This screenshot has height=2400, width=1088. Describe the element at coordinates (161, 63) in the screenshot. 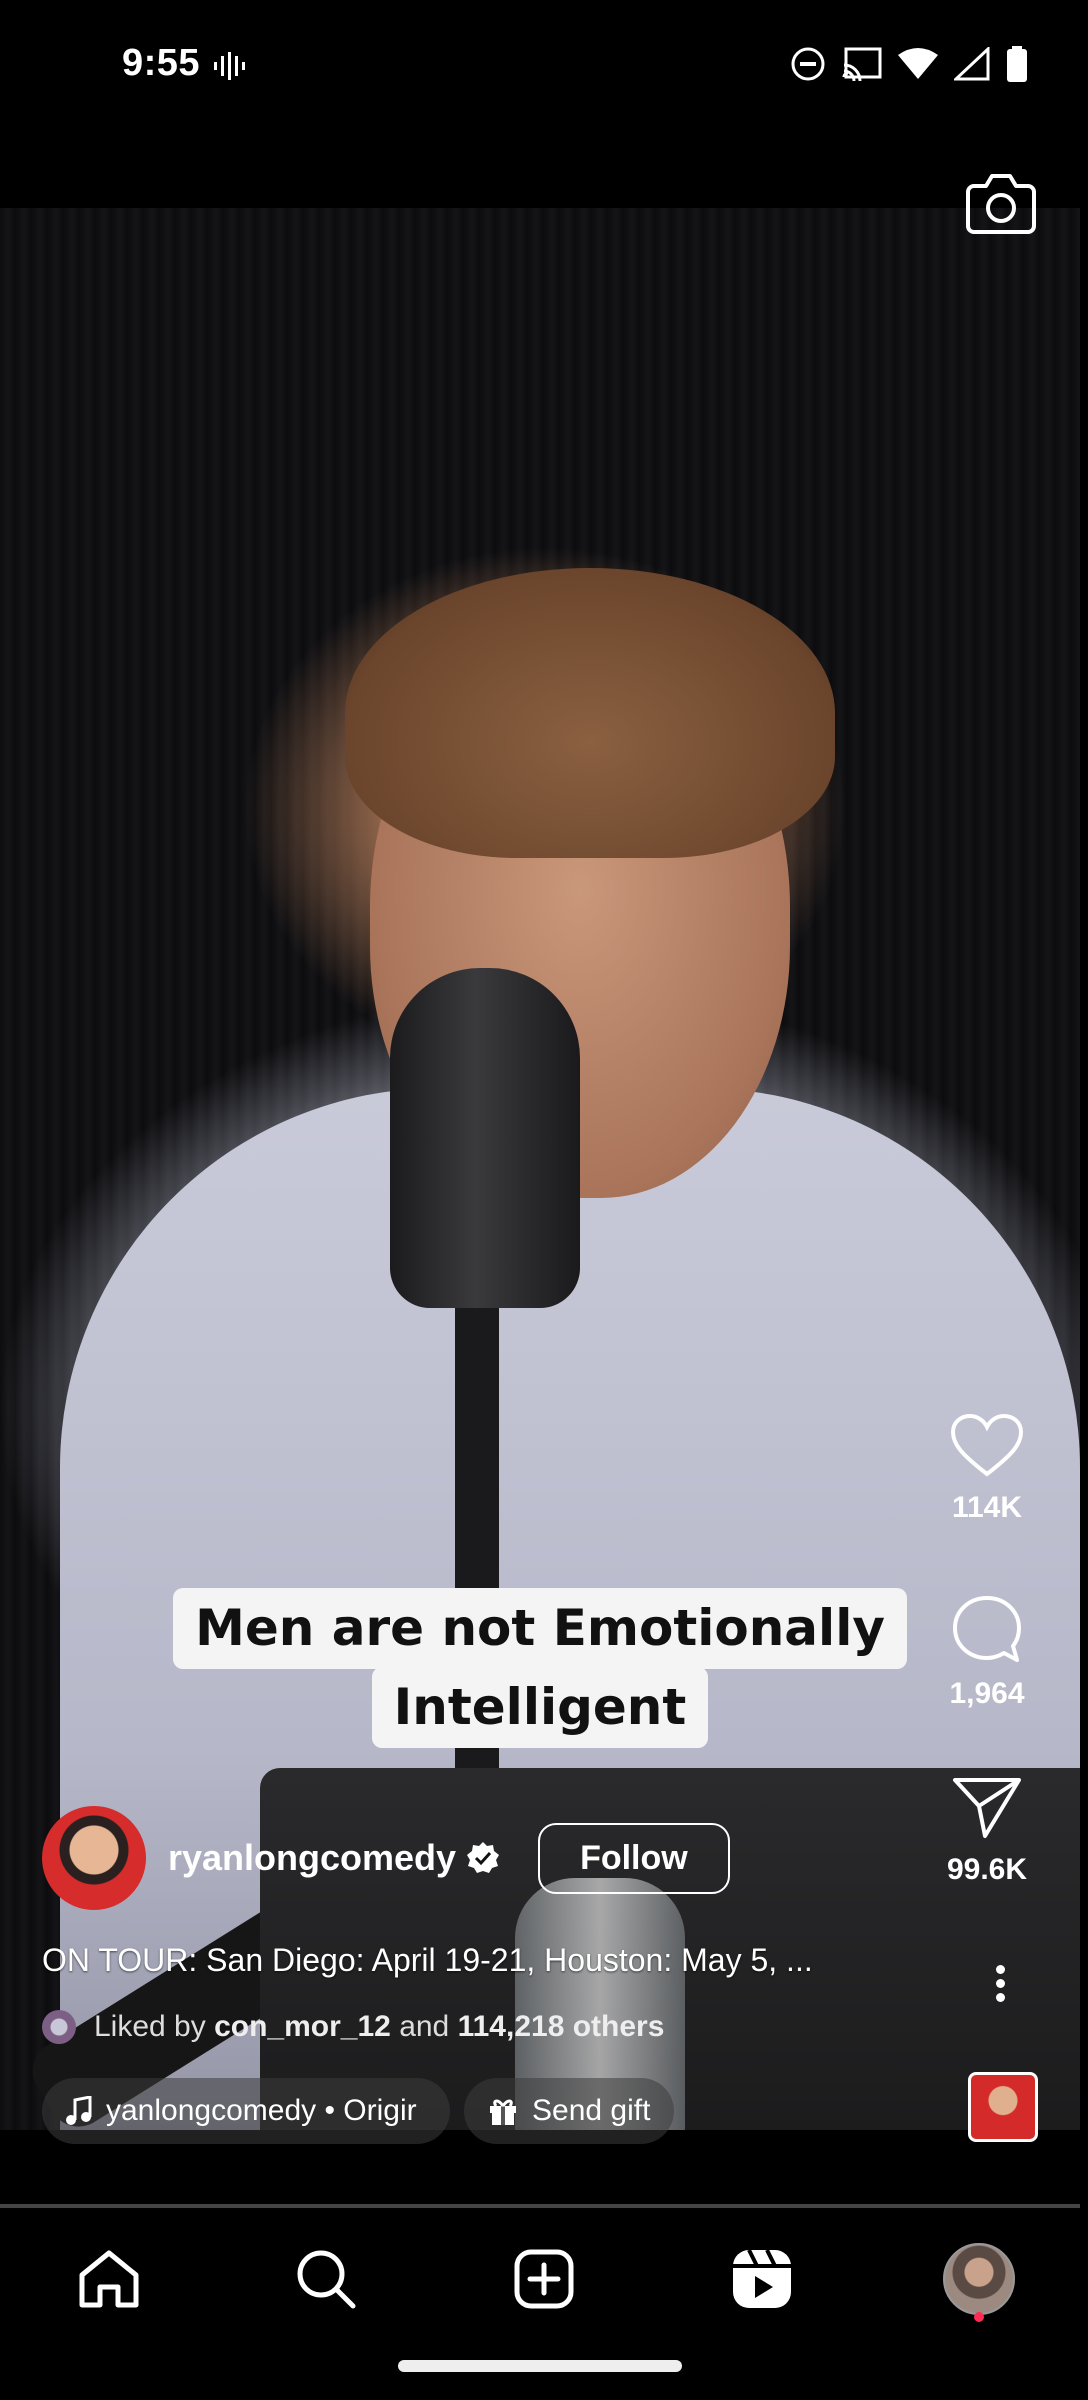

I see `status-time: 9:55` at that location.